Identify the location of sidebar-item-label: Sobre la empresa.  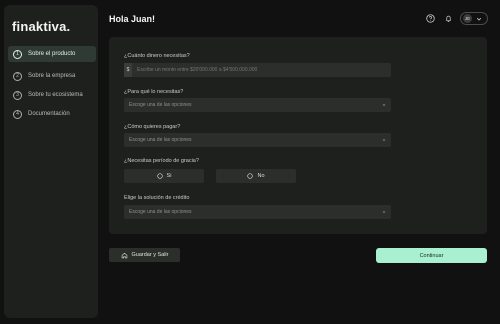
(52, 76).